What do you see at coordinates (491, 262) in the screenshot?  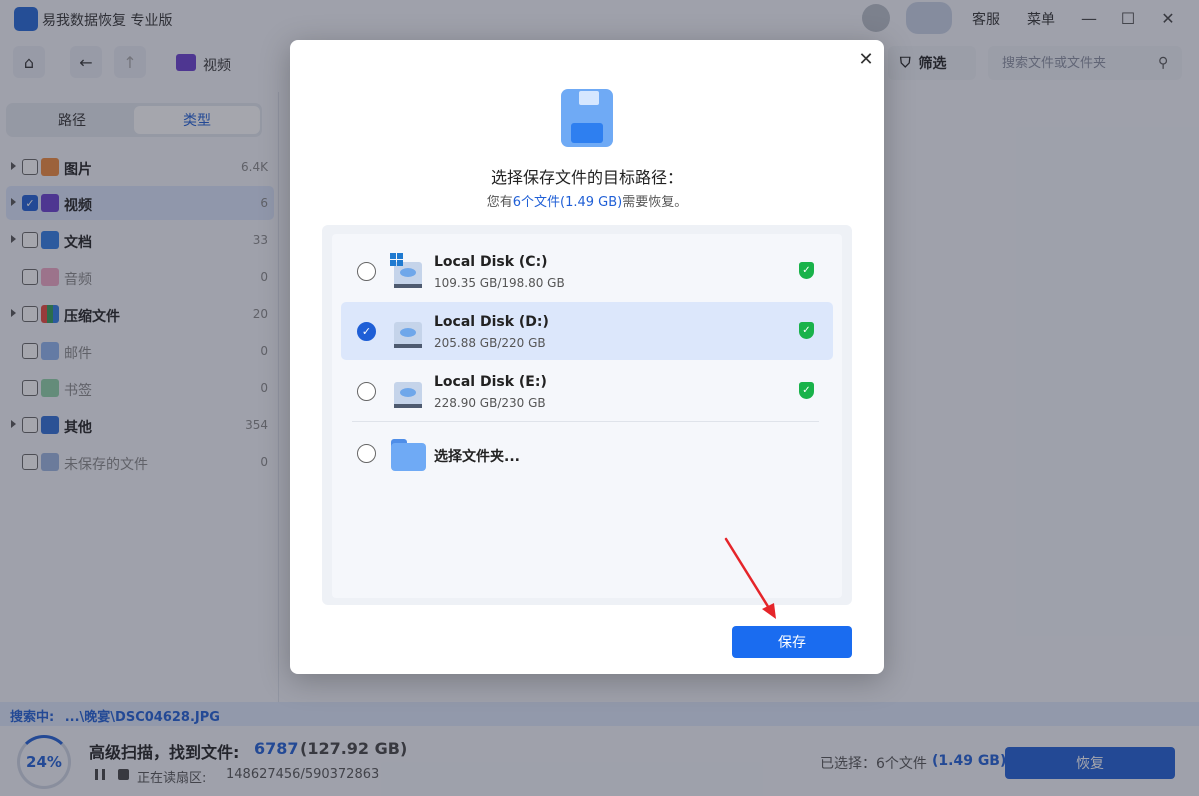 I see `disk-name: Local Disk (C:)` at bounding box center [491, 262].